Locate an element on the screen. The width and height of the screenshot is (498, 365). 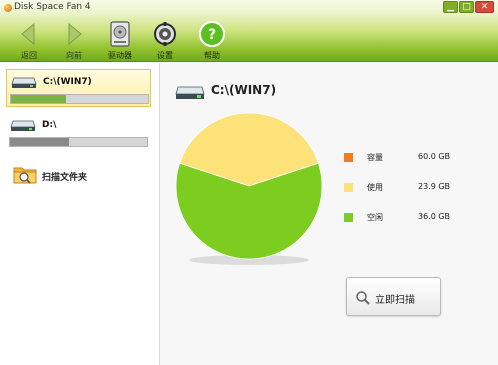
window-title: Disk Space Fan 4 is located at coordinates (52, 7).